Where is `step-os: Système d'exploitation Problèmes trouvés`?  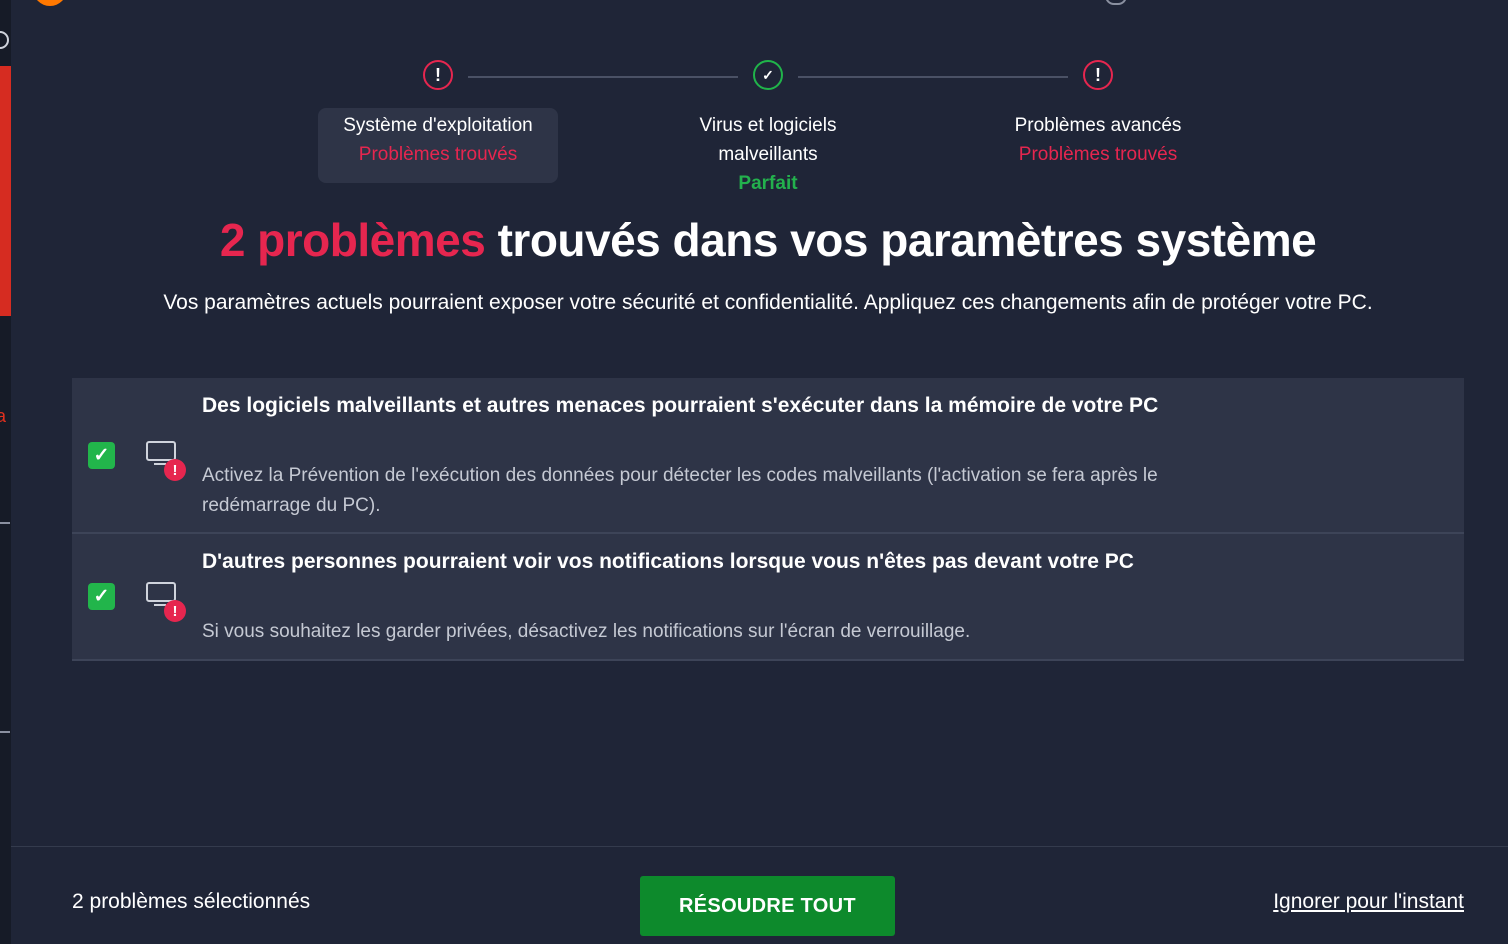
step-os: Système d'exploitation Problèmes trouvés is located at coordinates (438, 145).